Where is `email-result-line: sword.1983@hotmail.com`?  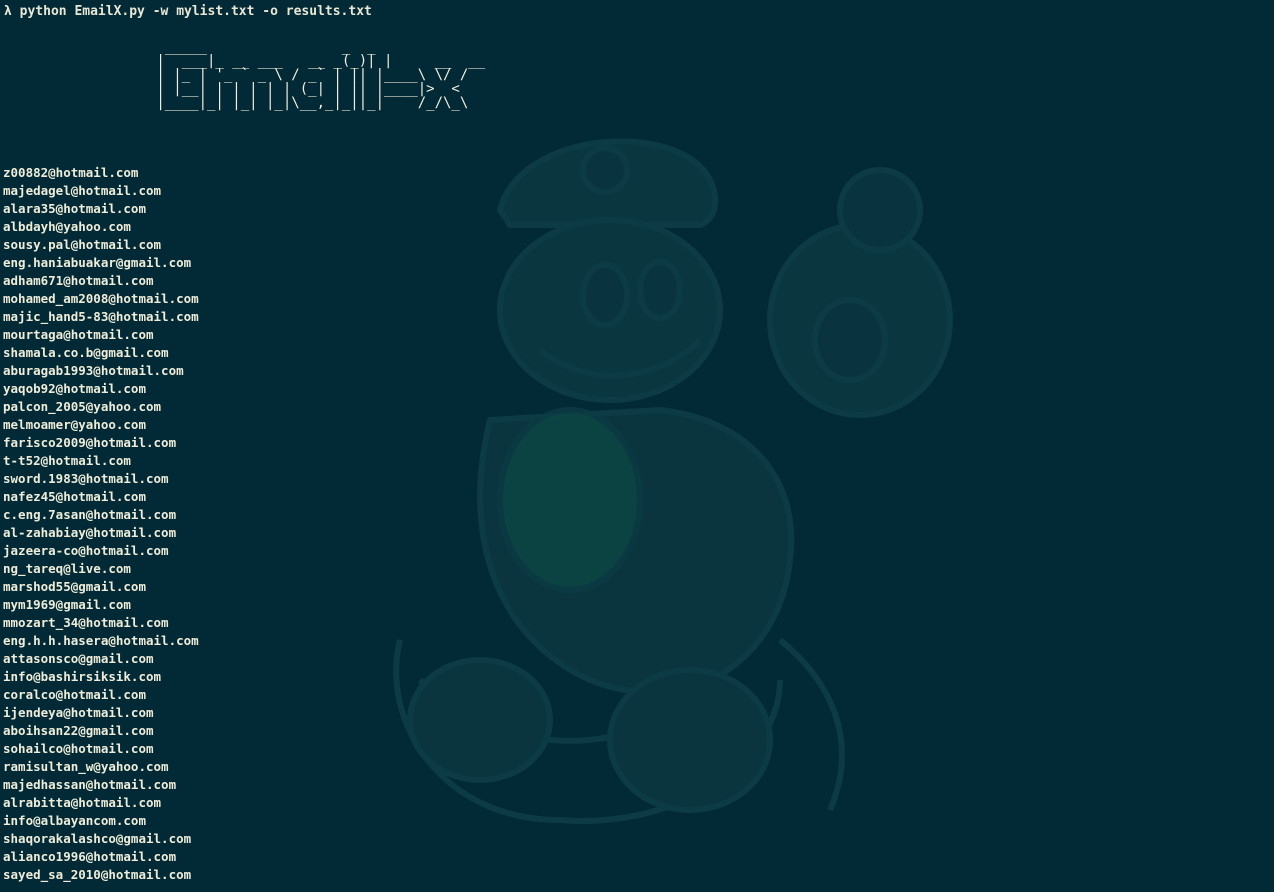 email-result-line: sword.1983@hotmail.com is located at coordinates (86, 478).